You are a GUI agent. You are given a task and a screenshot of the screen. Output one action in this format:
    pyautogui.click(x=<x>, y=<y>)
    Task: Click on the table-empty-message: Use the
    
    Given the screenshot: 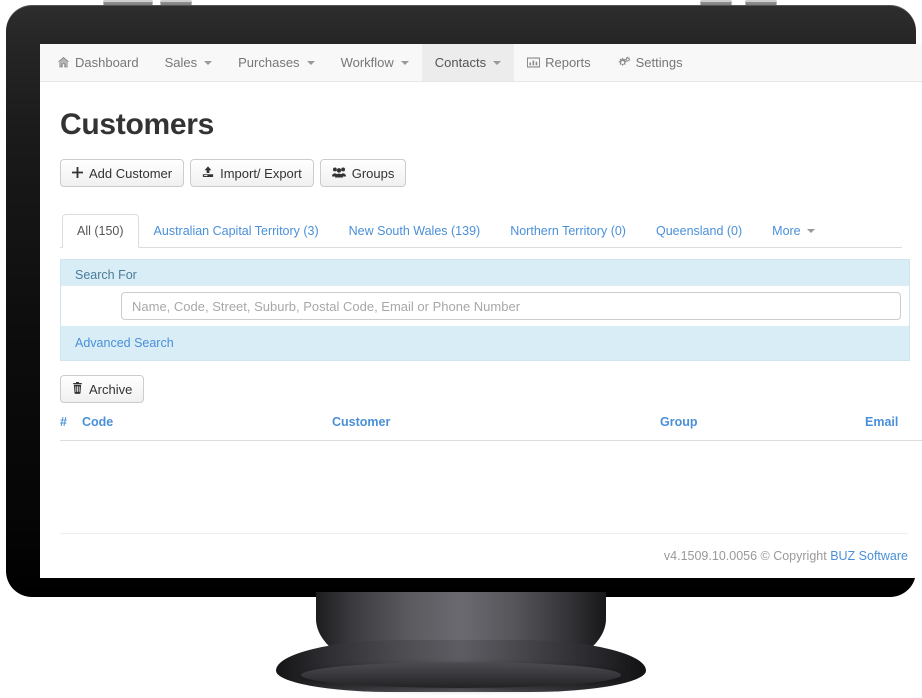 What is the action you would take?
    pyautogui.click(x=491, y=466)
    